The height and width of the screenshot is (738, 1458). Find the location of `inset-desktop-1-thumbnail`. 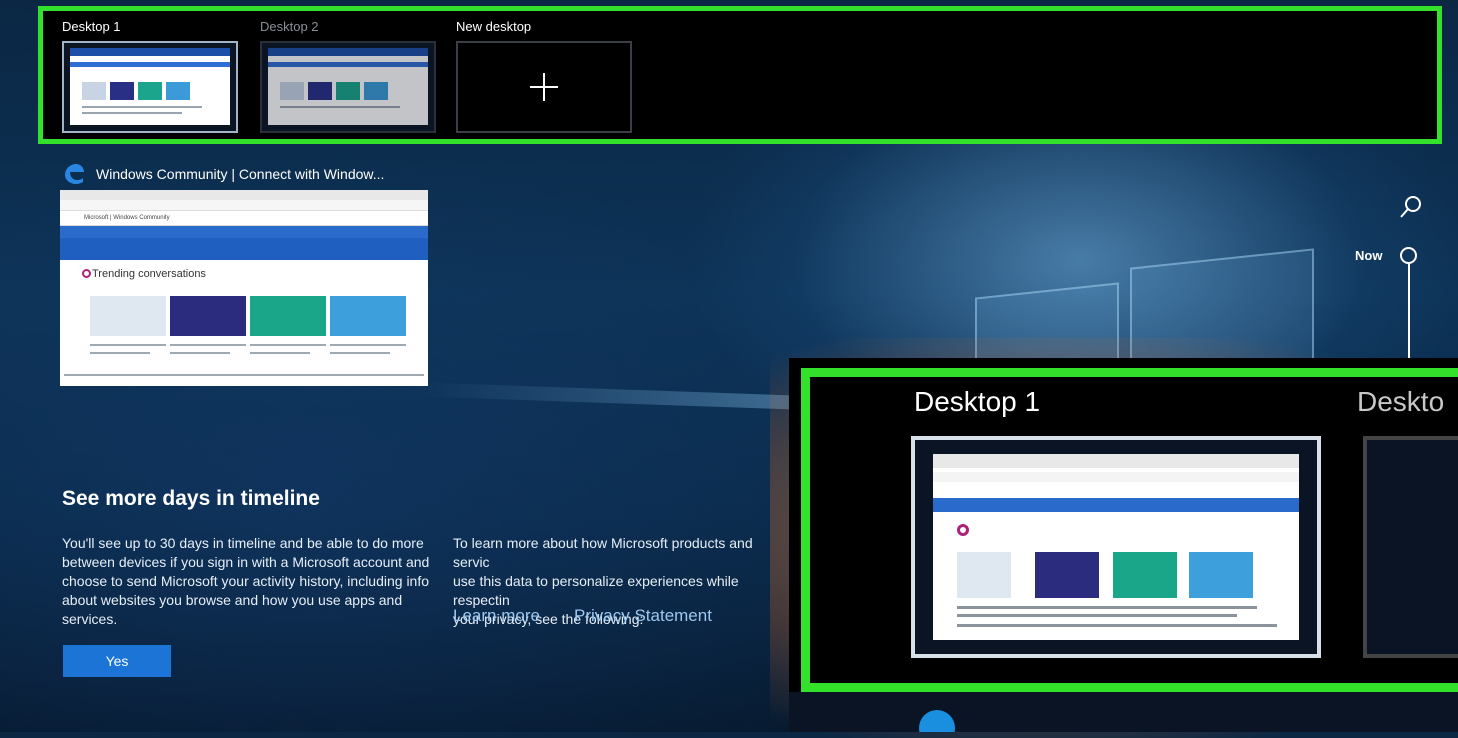

inset-desktop-1-thumbnail is located at coordinates (1116, 547).